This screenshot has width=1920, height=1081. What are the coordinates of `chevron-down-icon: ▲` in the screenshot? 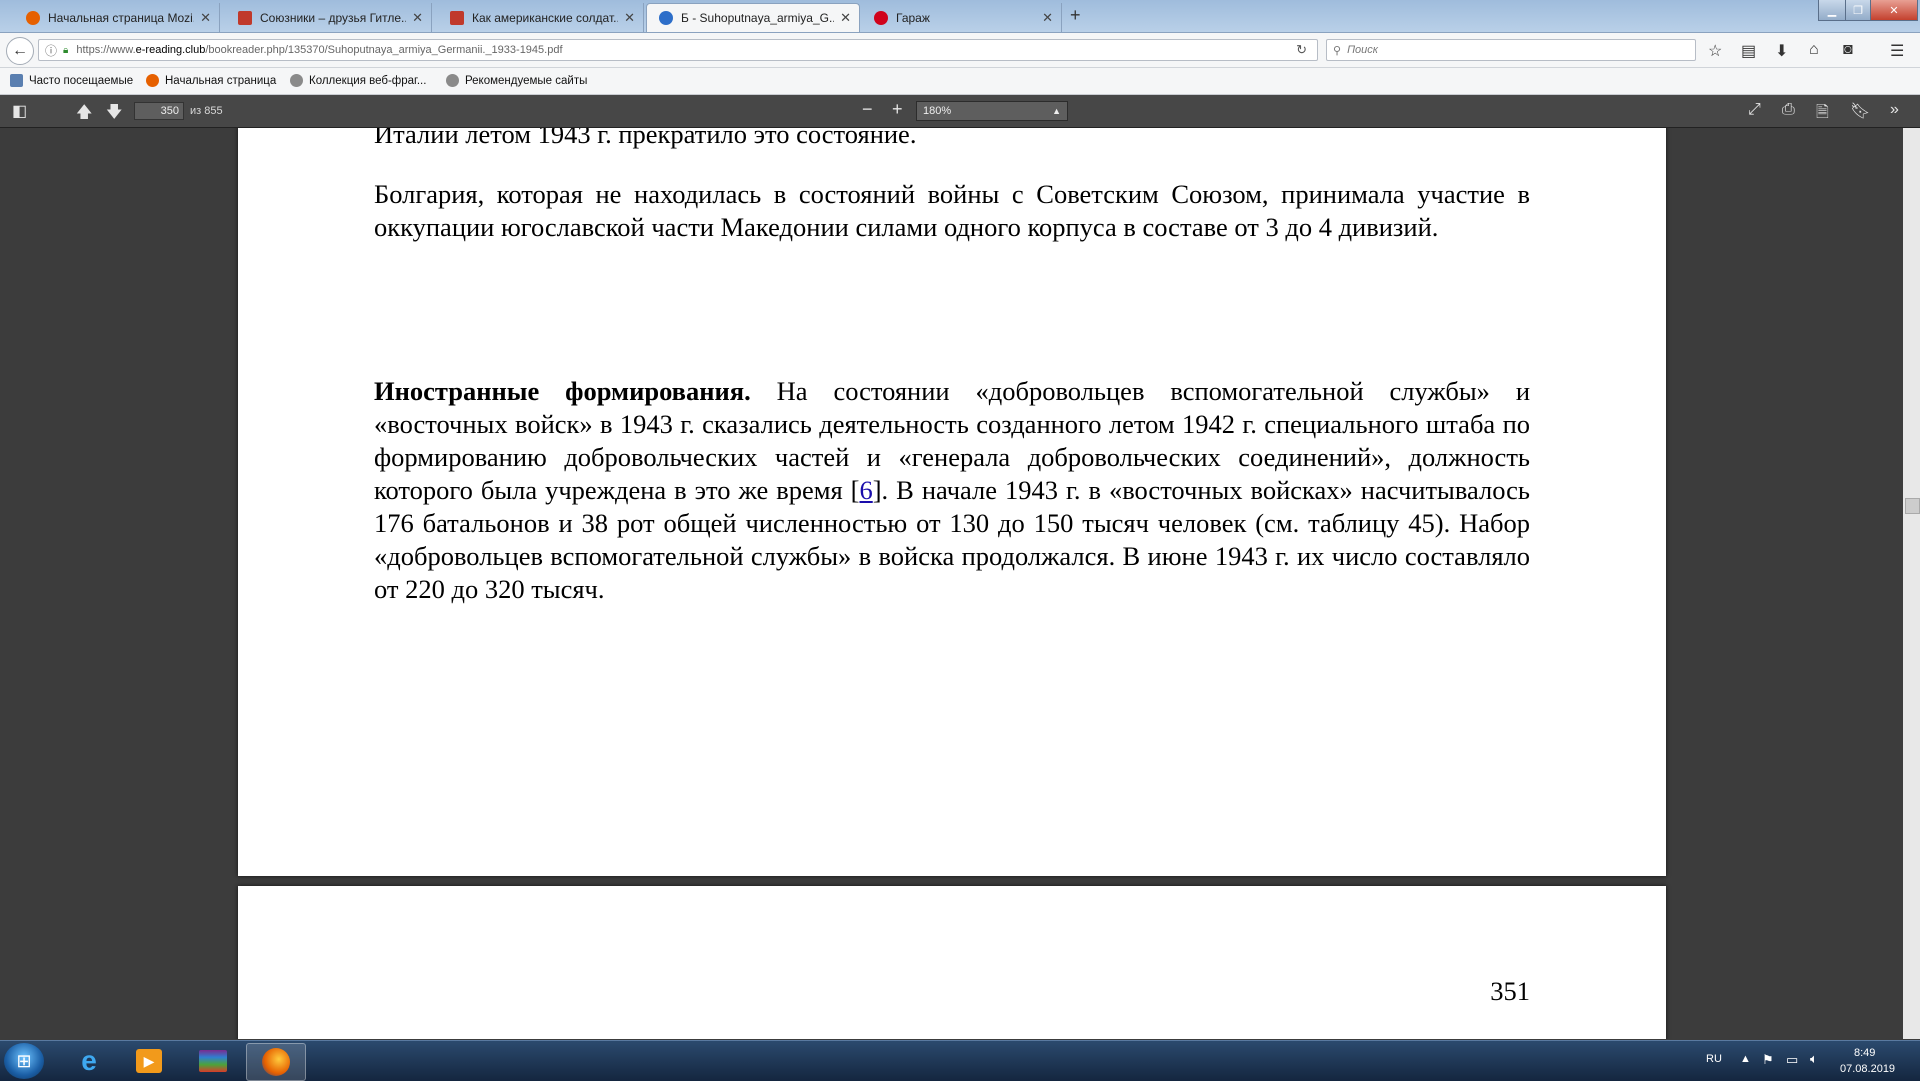 It's located at (1056, 111).